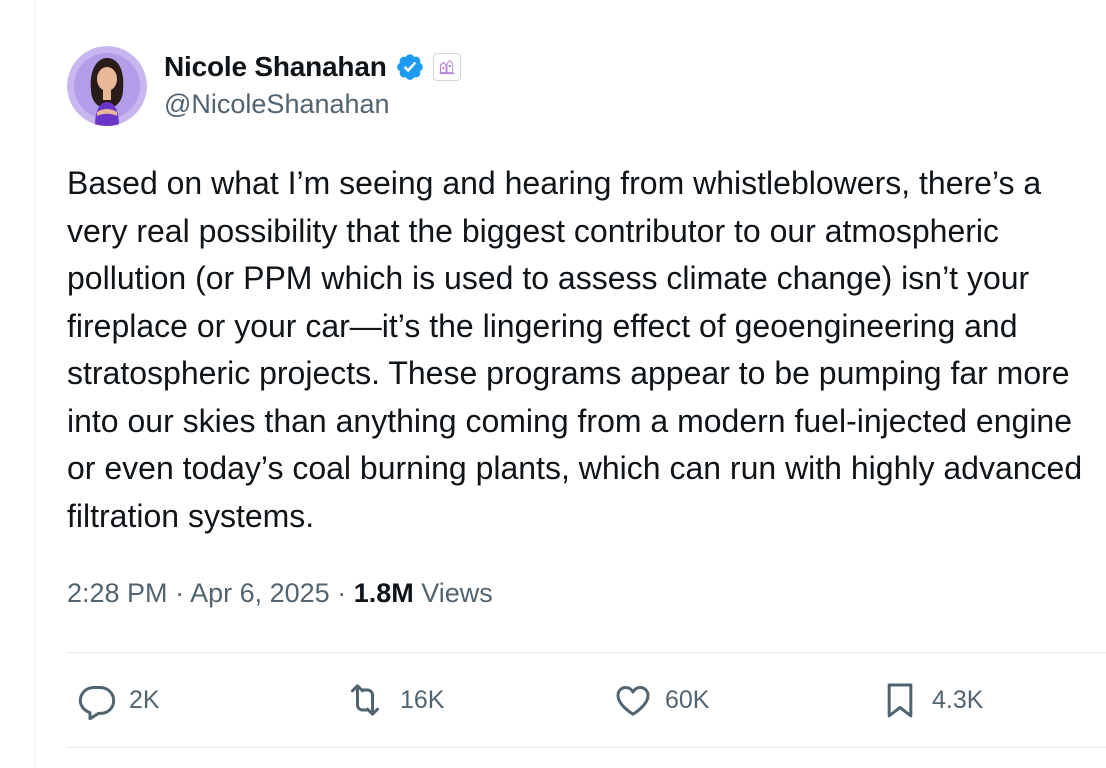  Describe the element at coordinates (687, 699) in the screenshot. I see `like-count: 60K` at that location.